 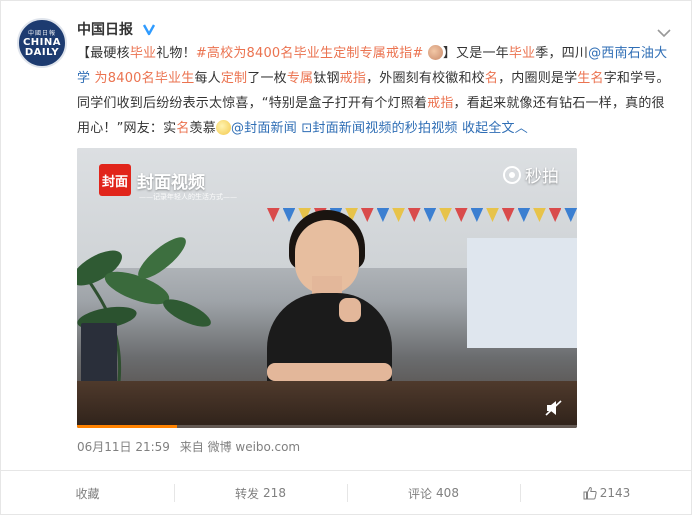 What do you see at coordinates (267, 78) in the screenshot?
I see `text-seg: 了一枚` at bounding box center [267, 78].